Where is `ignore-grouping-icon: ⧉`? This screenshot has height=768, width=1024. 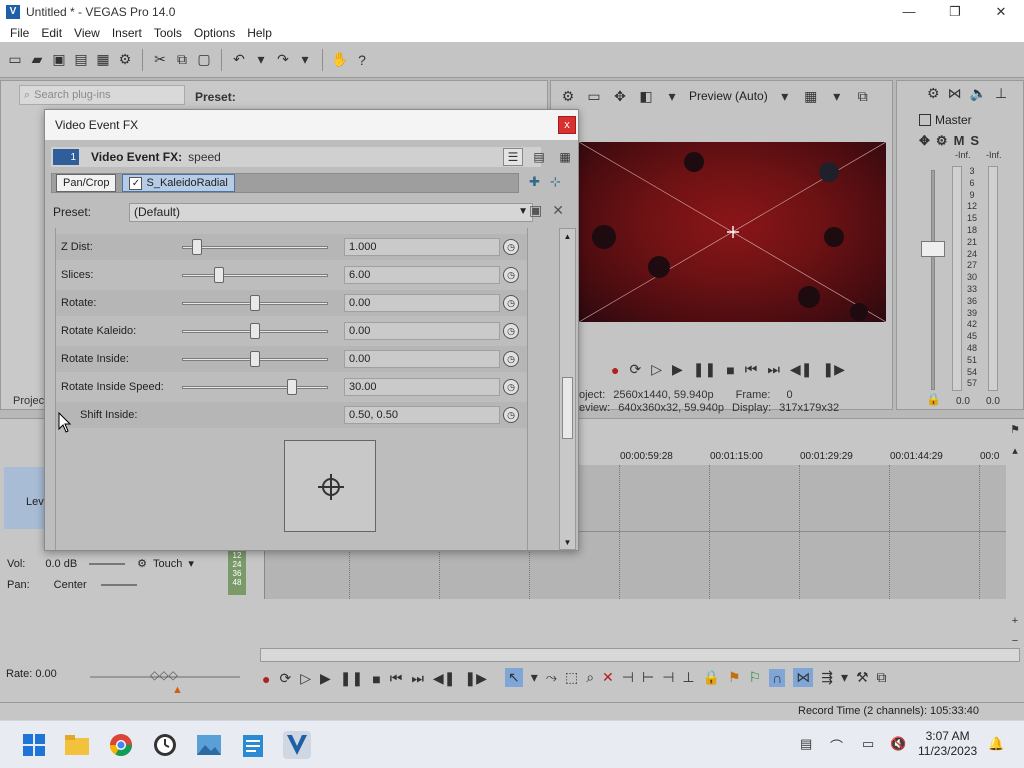 ignore-grouping-icon: ⧉ is located at coordinates (882, 677).